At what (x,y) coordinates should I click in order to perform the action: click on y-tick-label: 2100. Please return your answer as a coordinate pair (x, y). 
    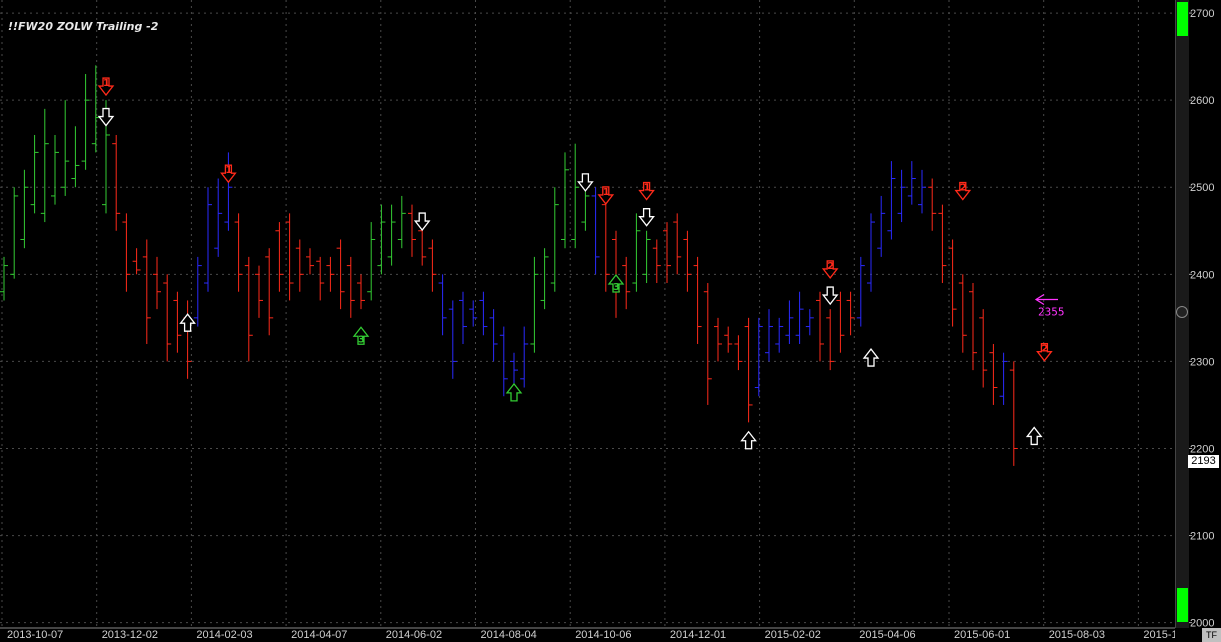
    Looking at the image, I should click on (1202, 537).